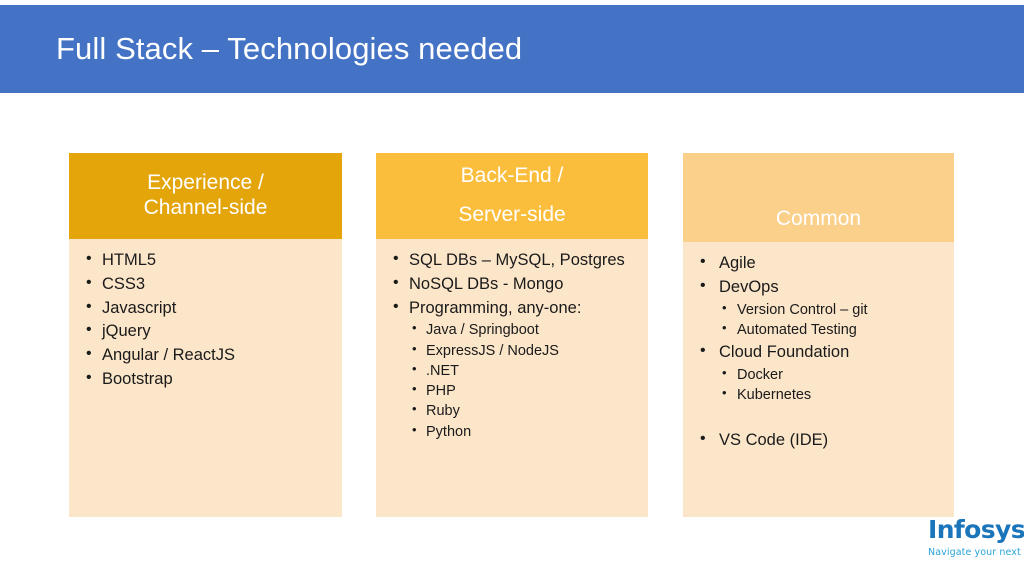  Describe the element at coordinates (974, 552) in the screenshot. I see `infosys-tagline: Navigate your next` at that location.